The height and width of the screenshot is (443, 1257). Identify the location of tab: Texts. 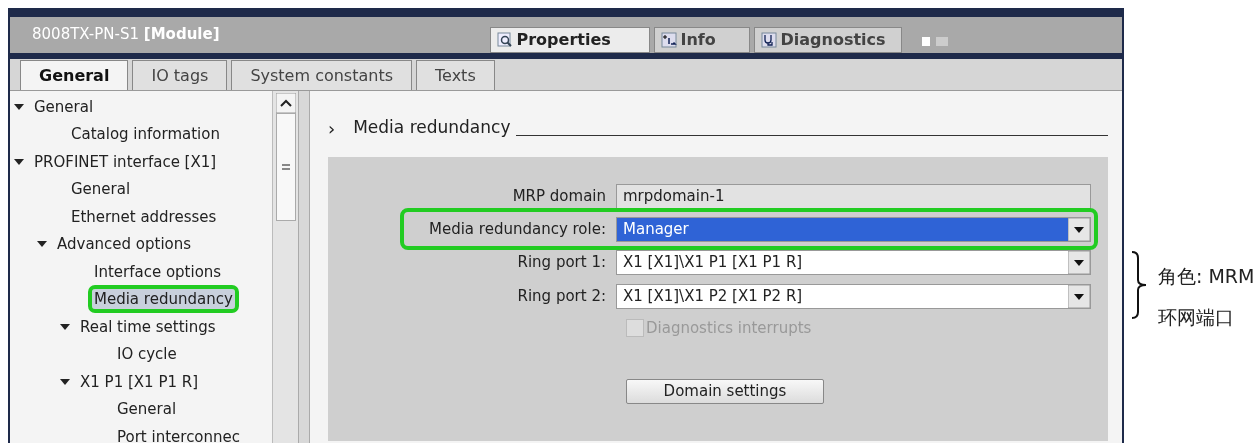
(455, 75).